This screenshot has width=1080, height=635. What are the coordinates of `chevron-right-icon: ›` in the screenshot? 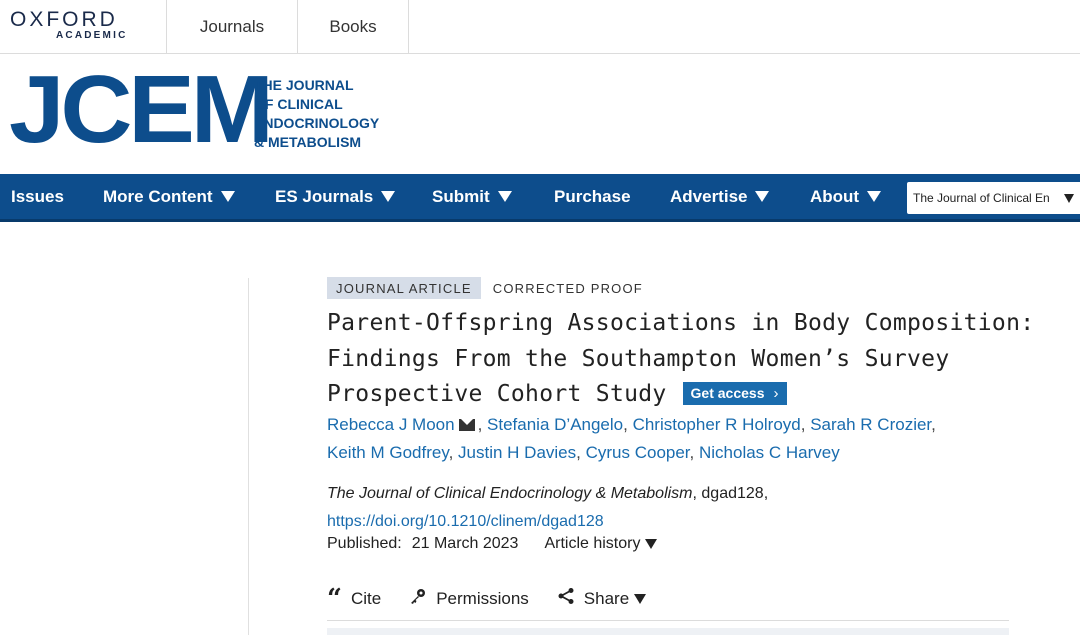 It's located at (776, 393).